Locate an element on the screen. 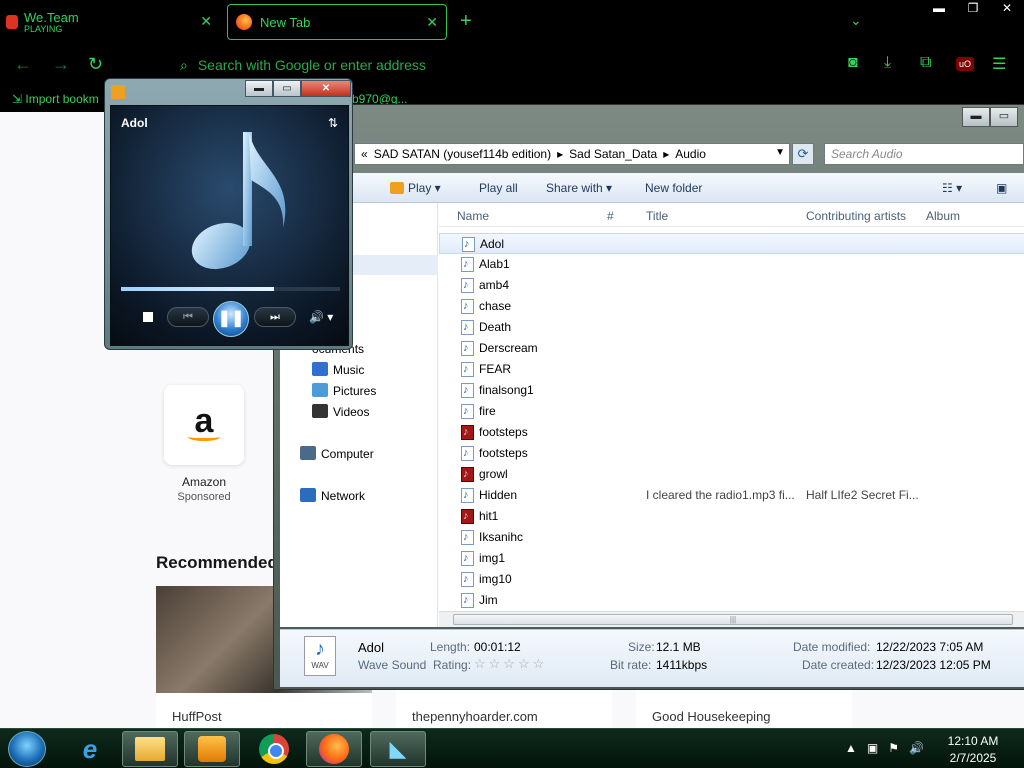 This screenshot has height=768, width=1024. horizontal-scrollbar: ||| is located at coordinates (731, 619).